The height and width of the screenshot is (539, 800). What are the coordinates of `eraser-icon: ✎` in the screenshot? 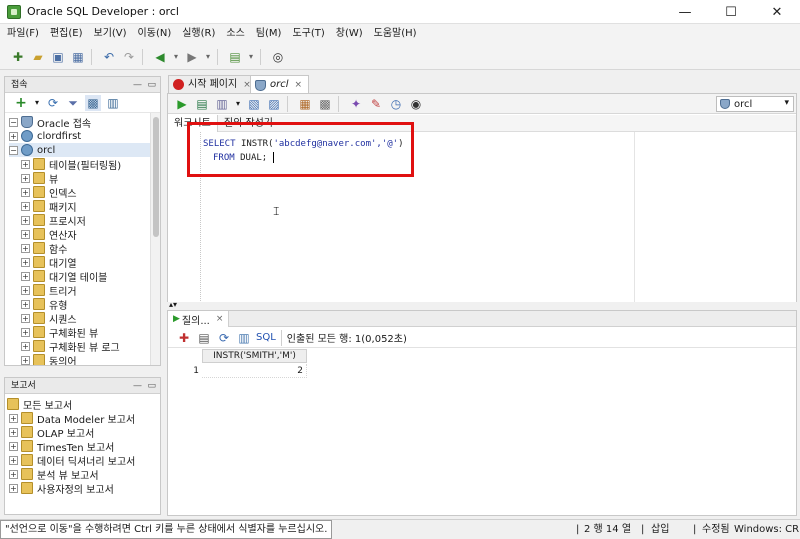 It's located at (376, 104).